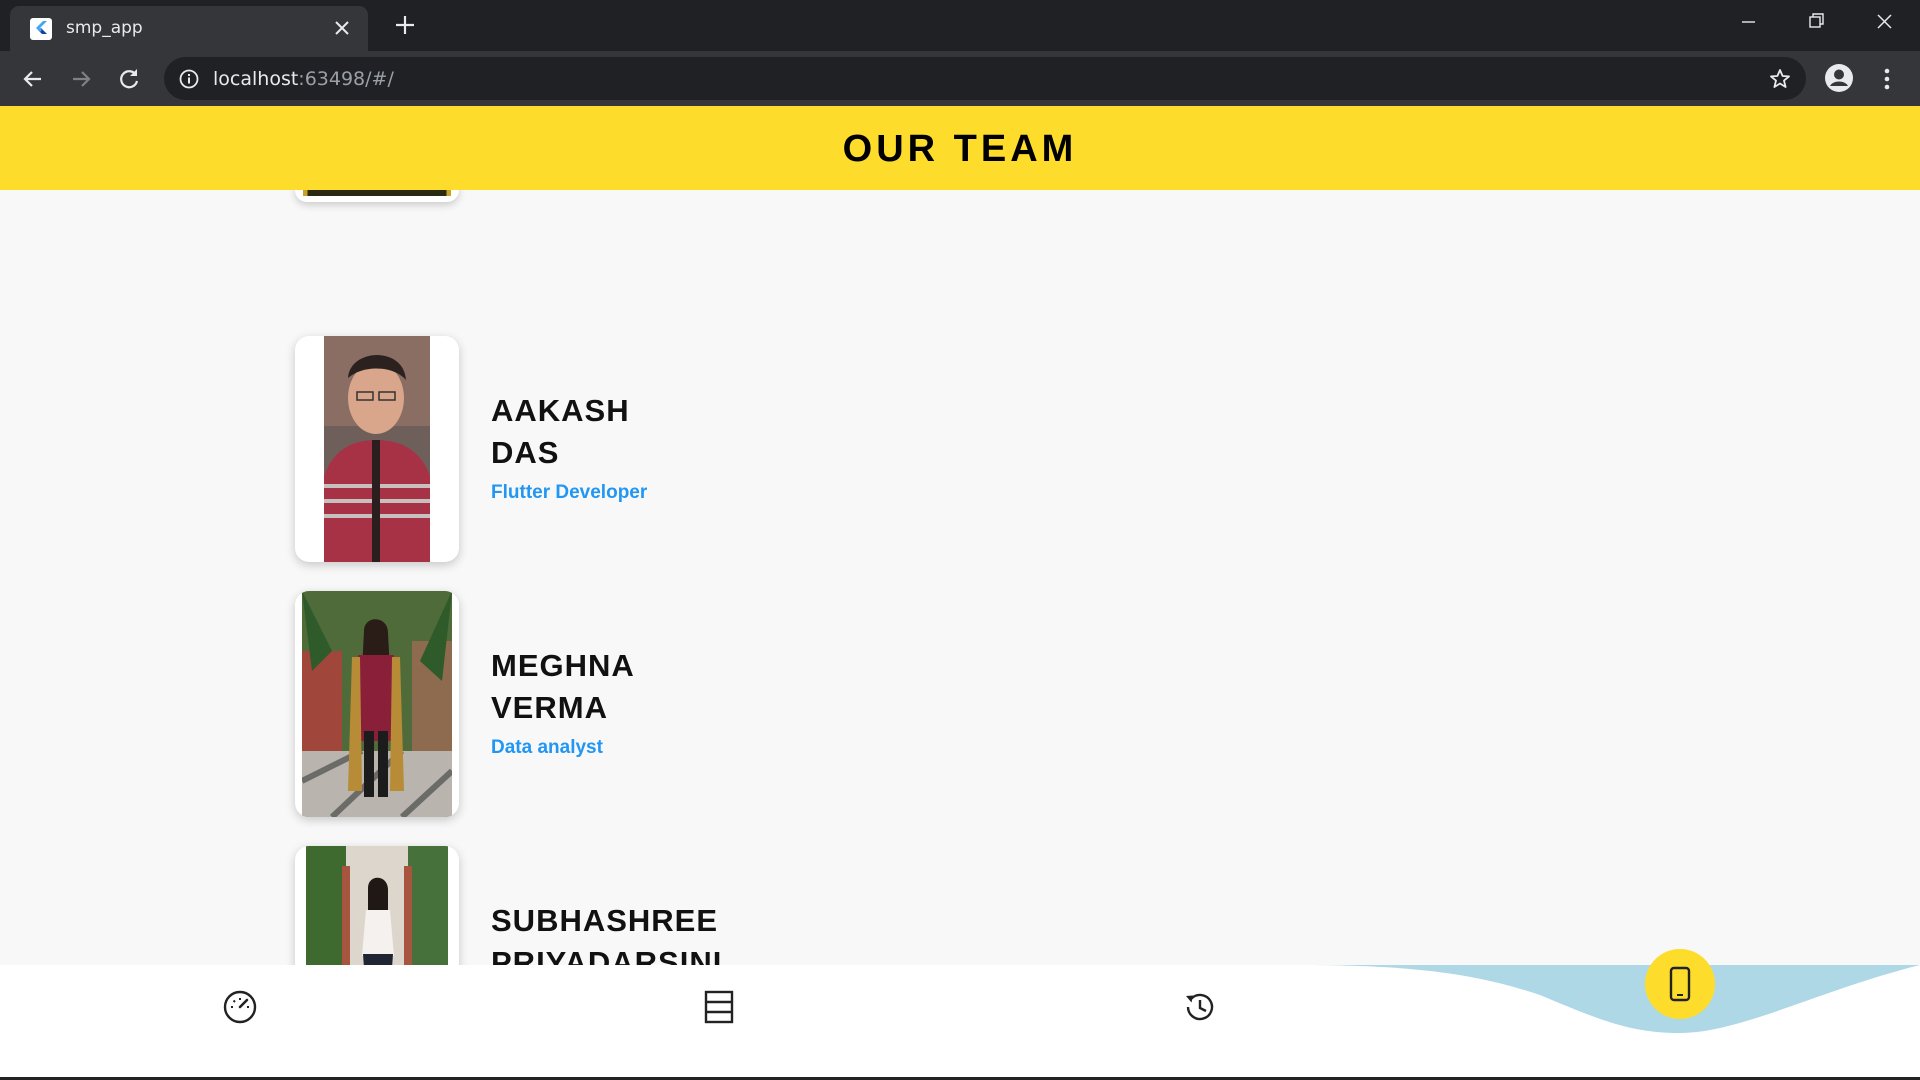 The image size is (1920, 1080). What do you see at coordinates (563, 686) in the screenshot?
I see `member-name: MEGHNA VERMA` at bounding box center [563, 686].